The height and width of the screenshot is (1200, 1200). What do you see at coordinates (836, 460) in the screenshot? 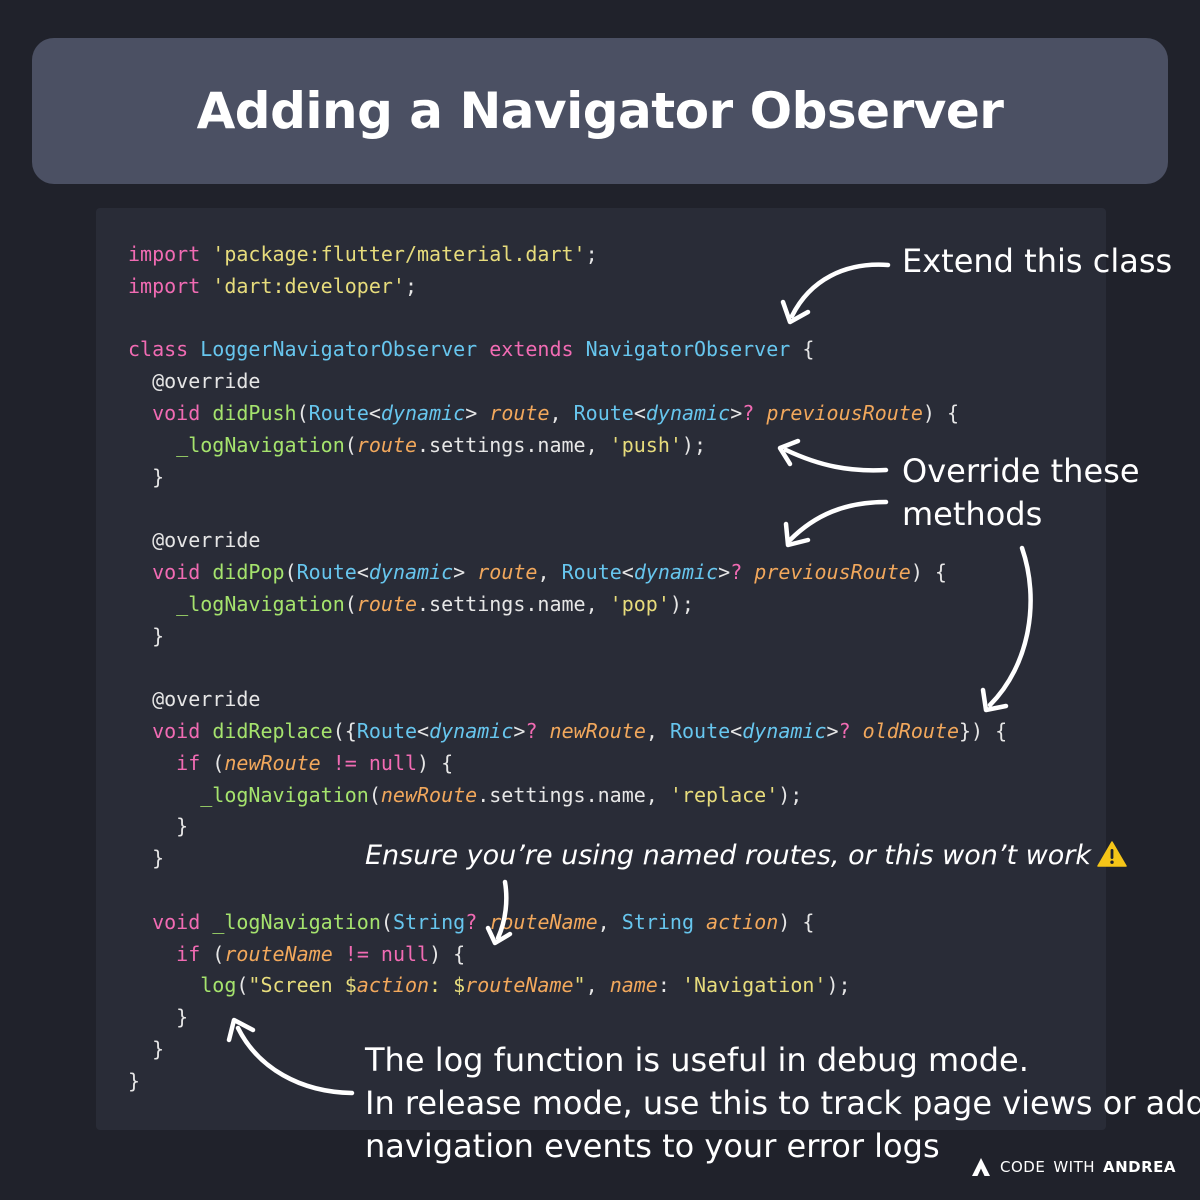
I see `arrow-override-push` at bounding box center [836, 460].